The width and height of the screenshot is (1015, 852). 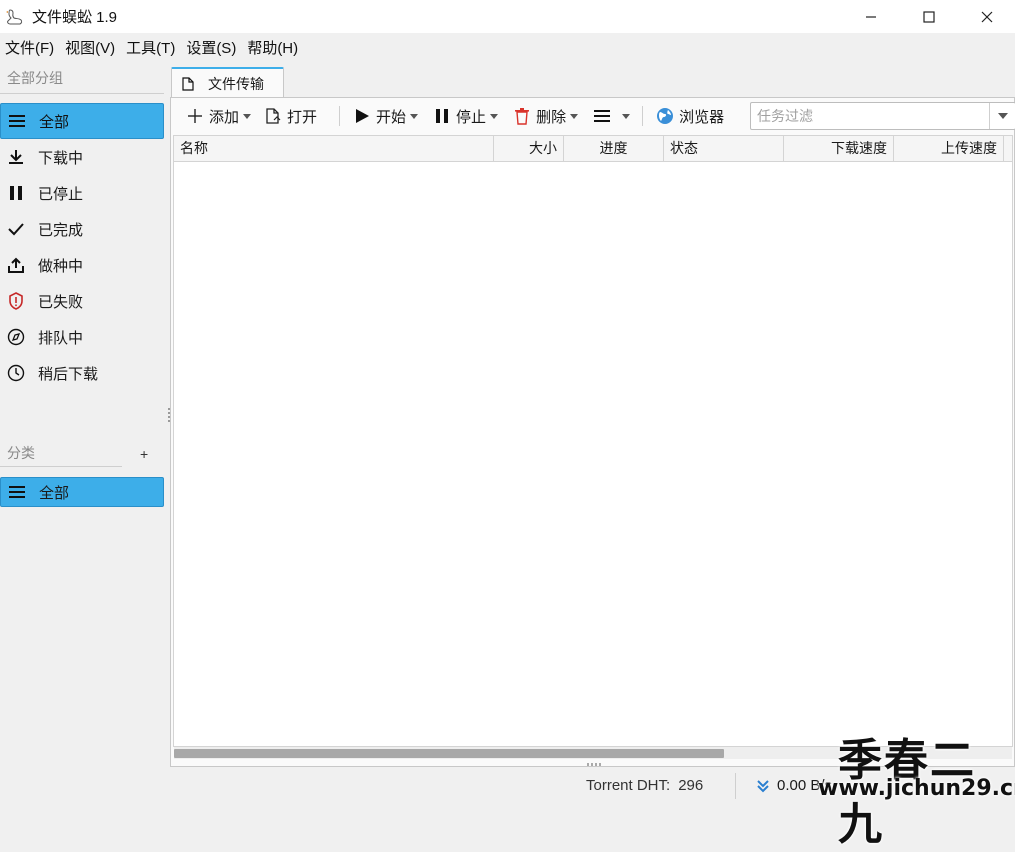 I want to click on more-menu-button, so click(x=611, y=116).